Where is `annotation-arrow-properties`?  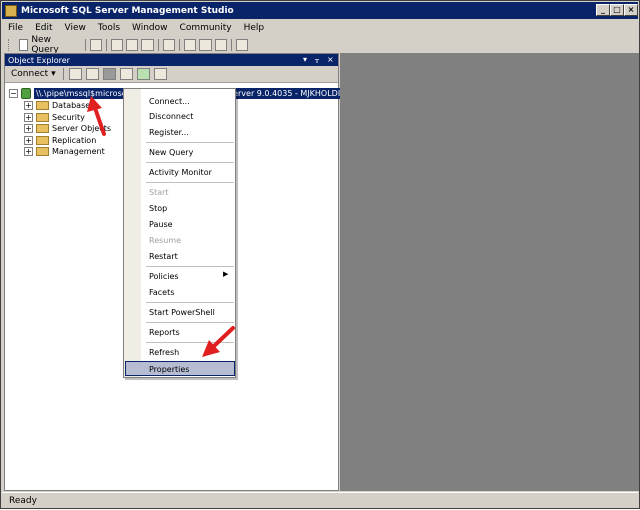 annotation-arrow-properties is located at coordinates (218, 341).